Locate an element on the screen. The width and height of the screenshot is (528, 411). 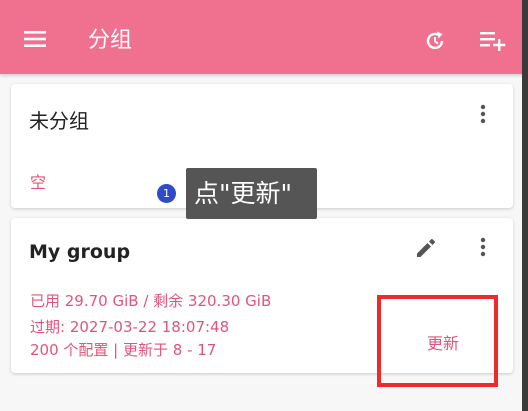
edit-pencil-icon is located at coordinates (426, 248).